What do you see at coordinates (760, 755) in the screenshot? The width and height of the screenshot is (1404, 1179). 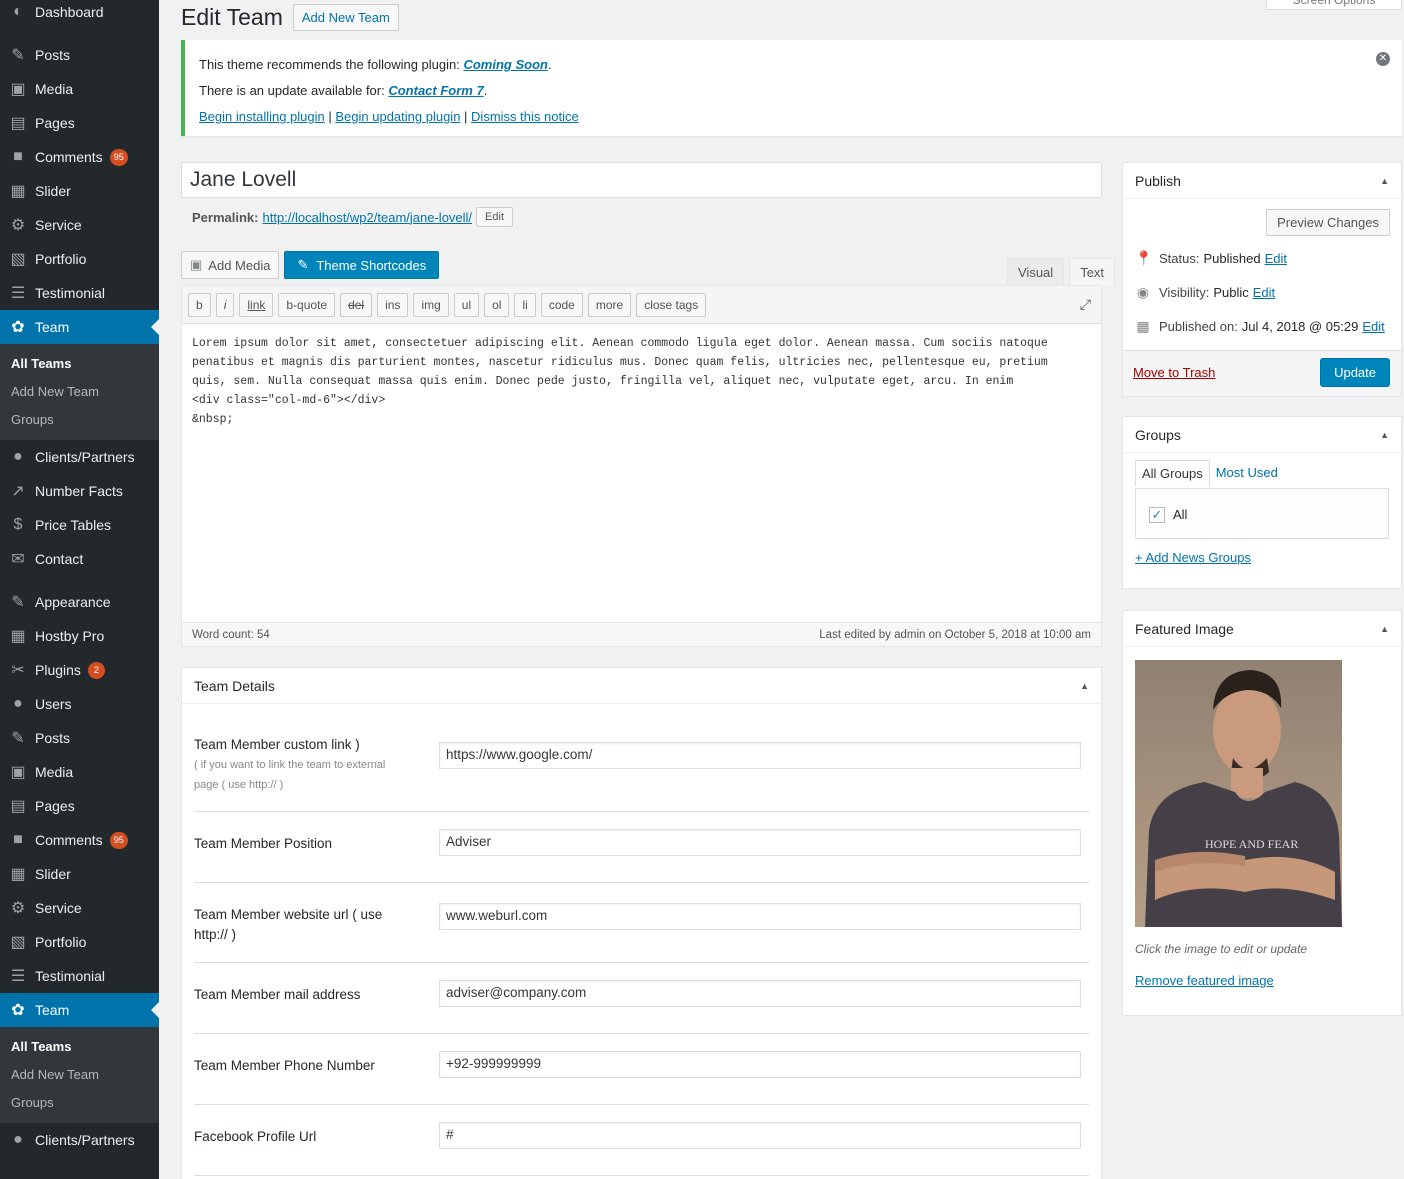 I see `team-field-input: https://www.google.com/` at bounding box center [760, 755].